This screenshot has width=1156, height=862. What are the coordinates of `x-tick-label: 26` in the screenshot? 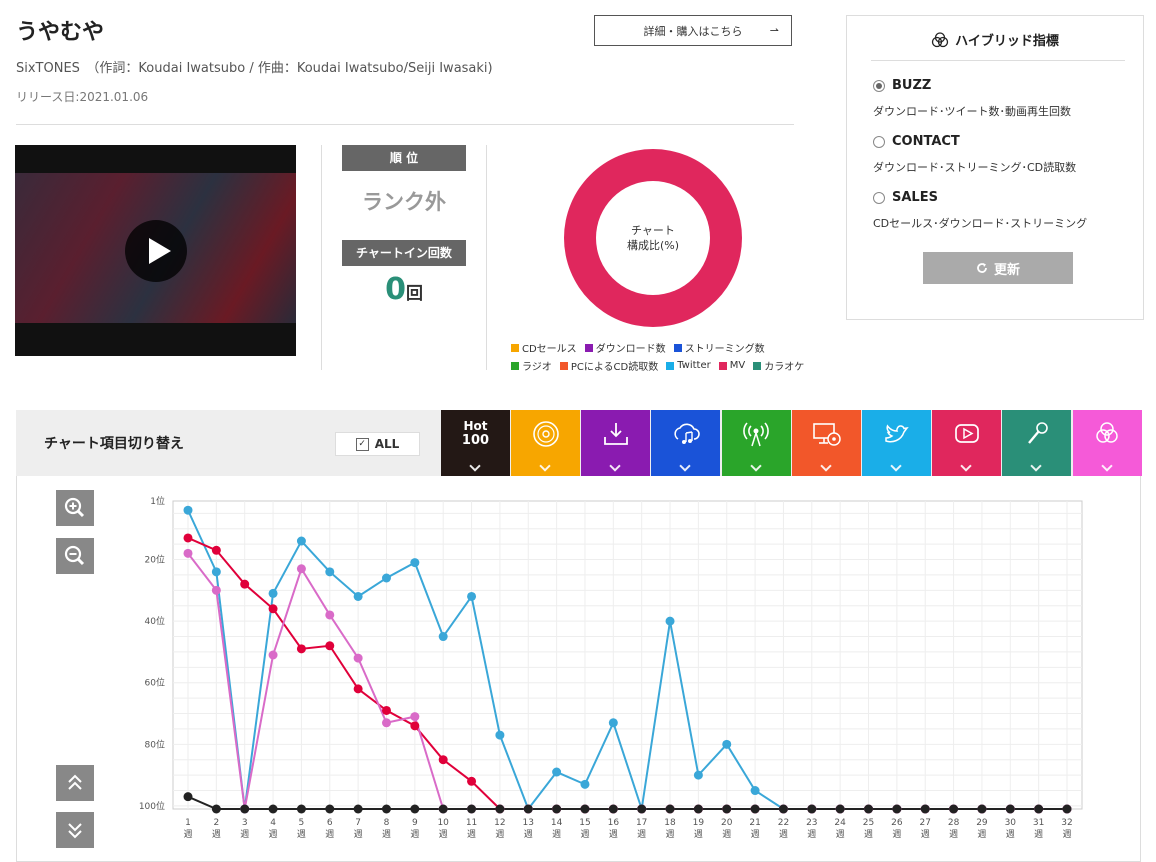 It's located at (897, 823).